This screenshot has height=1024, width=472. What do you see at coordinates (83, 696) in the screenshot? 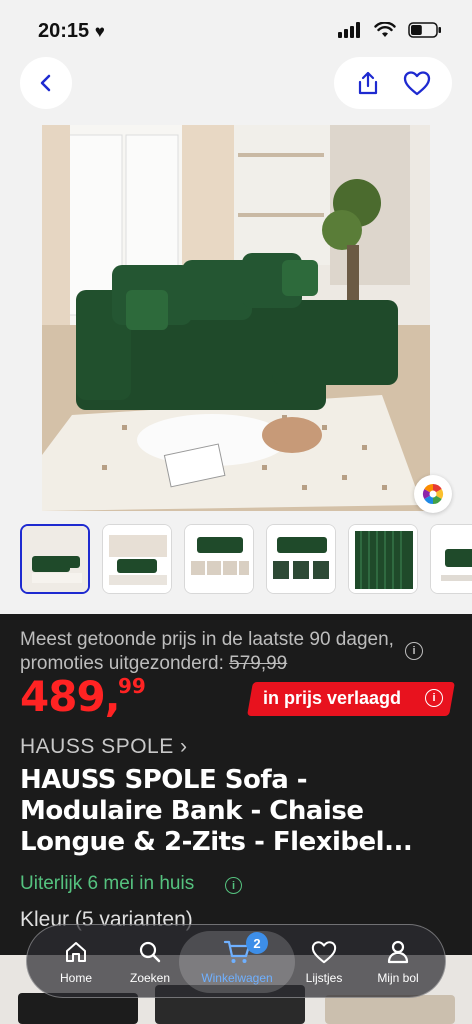
I see `price: 489, 99` at bounding box center [83, 696].